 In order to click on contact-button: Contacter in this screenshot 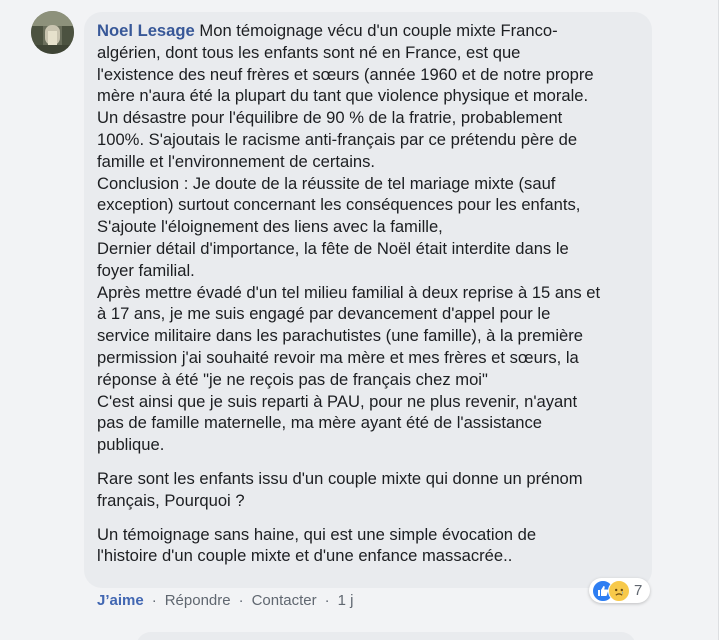, I will do `click(284, 600)`.